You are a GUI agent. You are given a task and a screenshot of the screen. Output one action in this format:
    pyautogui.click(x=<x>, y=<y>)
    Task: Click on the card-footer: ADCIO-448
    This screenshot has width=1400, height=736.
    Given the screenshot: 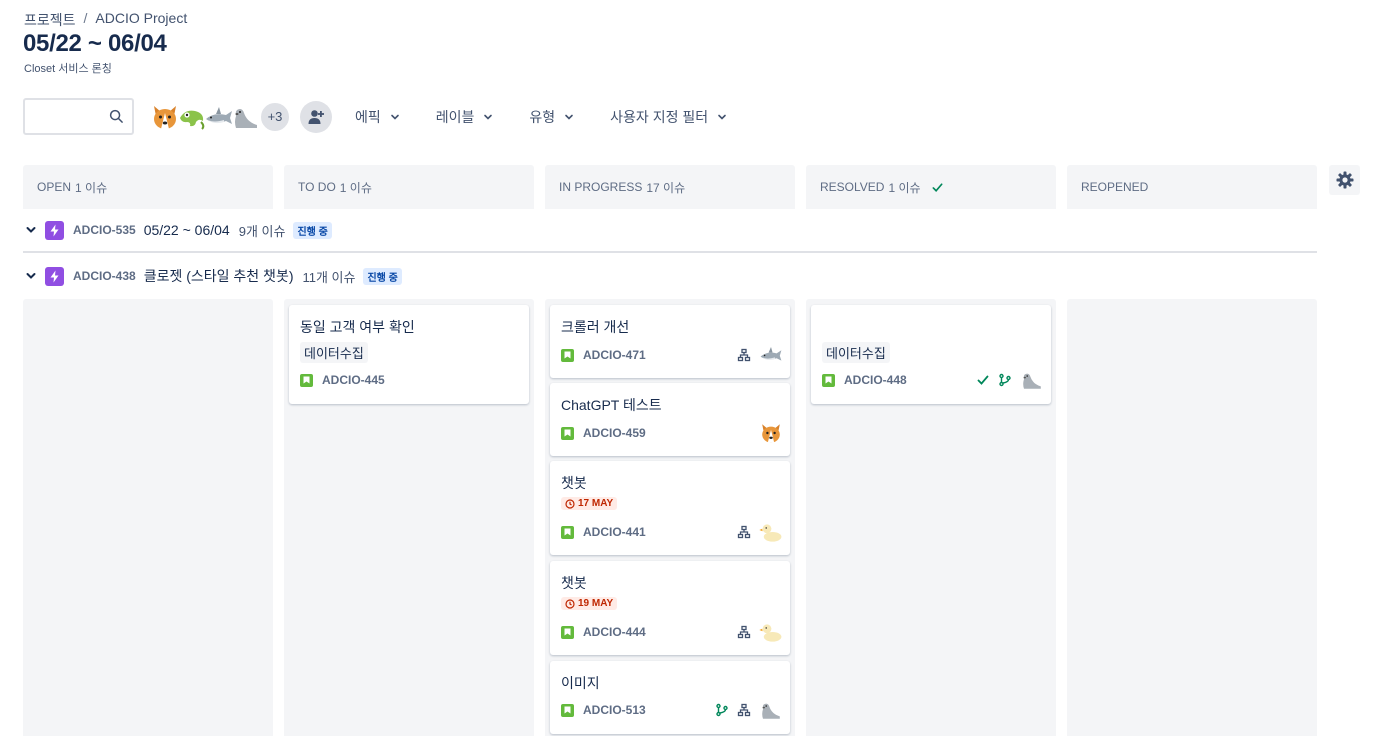 What is the action you would take?
    pyautogui.click(x=933, y=380)
    